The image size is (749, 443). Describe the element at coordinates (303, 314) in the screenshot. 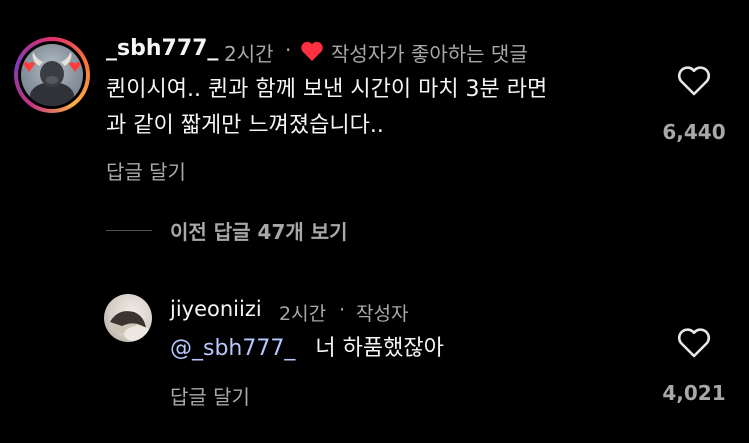

I see `reply-time: 2시간` at that location.